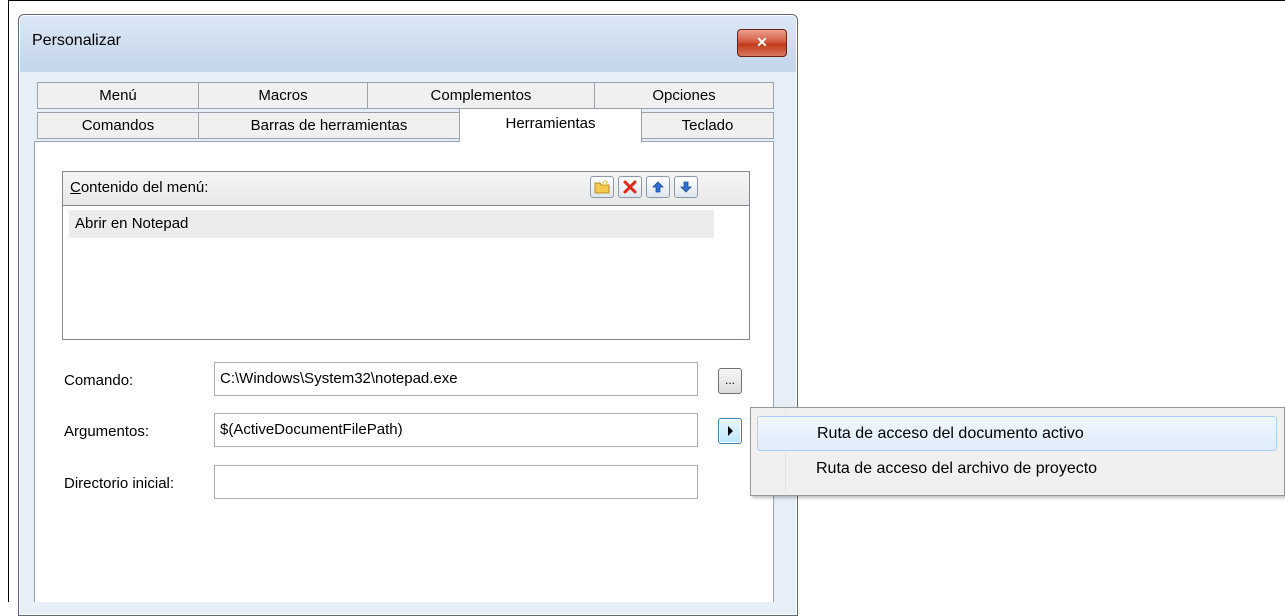 The height and width of the screenshot is (616, 1285). Describe the element at coordinates (99, 380) in the screenshot. I see `command-label: Comando:` at that location.